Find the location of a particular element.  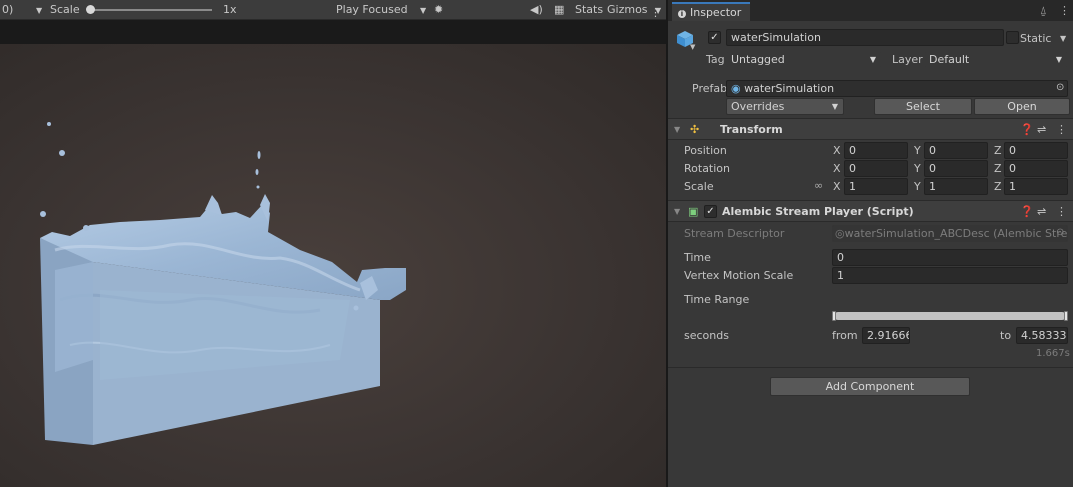

info-icon: i is located at coordinates (682, 14).